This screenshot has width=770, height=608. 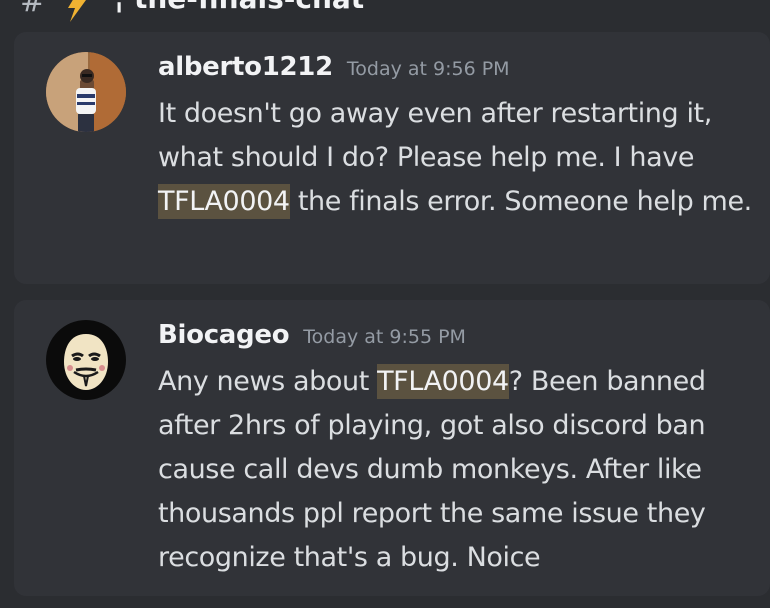 I want to click on channel-name: ¦ the-finals-chat, so click(x=239, y=7).